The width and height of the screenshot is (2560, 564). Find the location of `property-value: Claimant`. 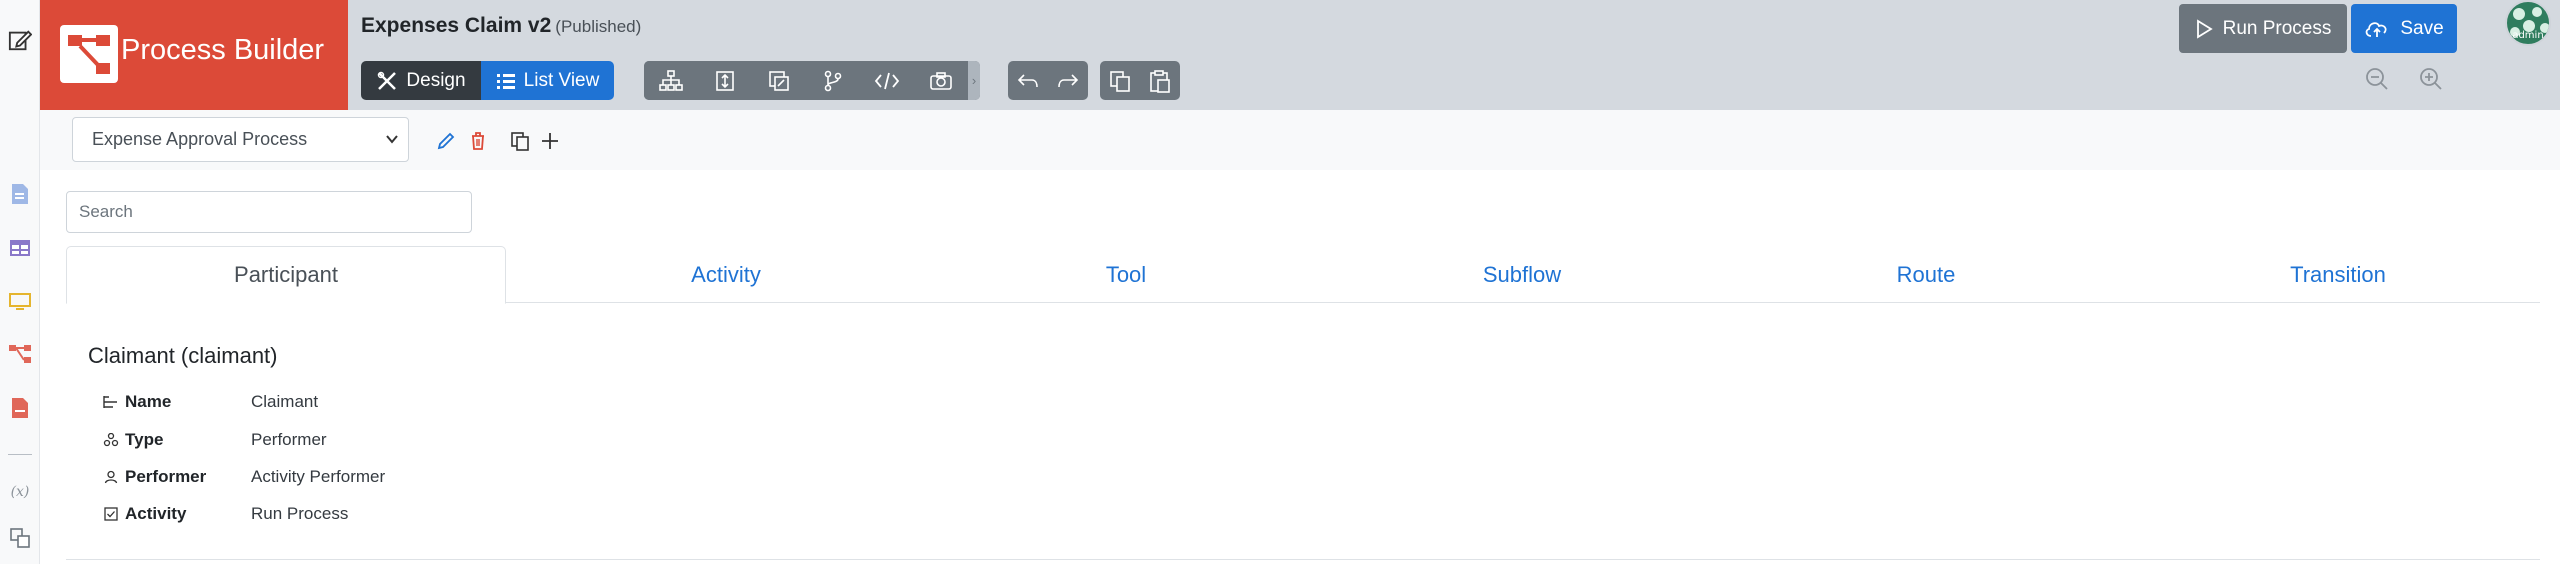

property-value: Claimant is located at coordinates (285, 401).